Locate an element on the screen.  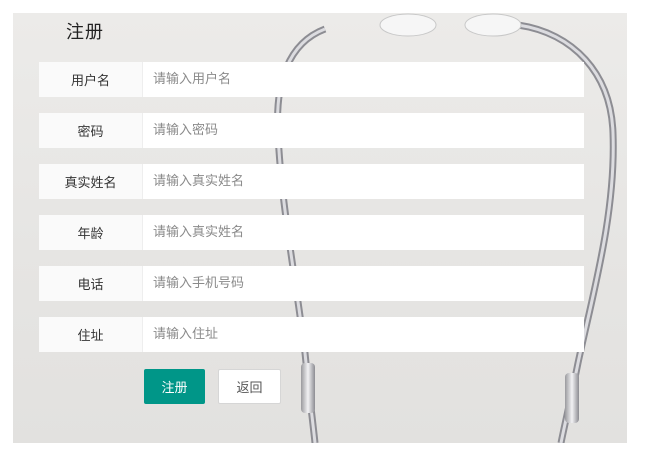
address-input is located at coordinates (363, 334).